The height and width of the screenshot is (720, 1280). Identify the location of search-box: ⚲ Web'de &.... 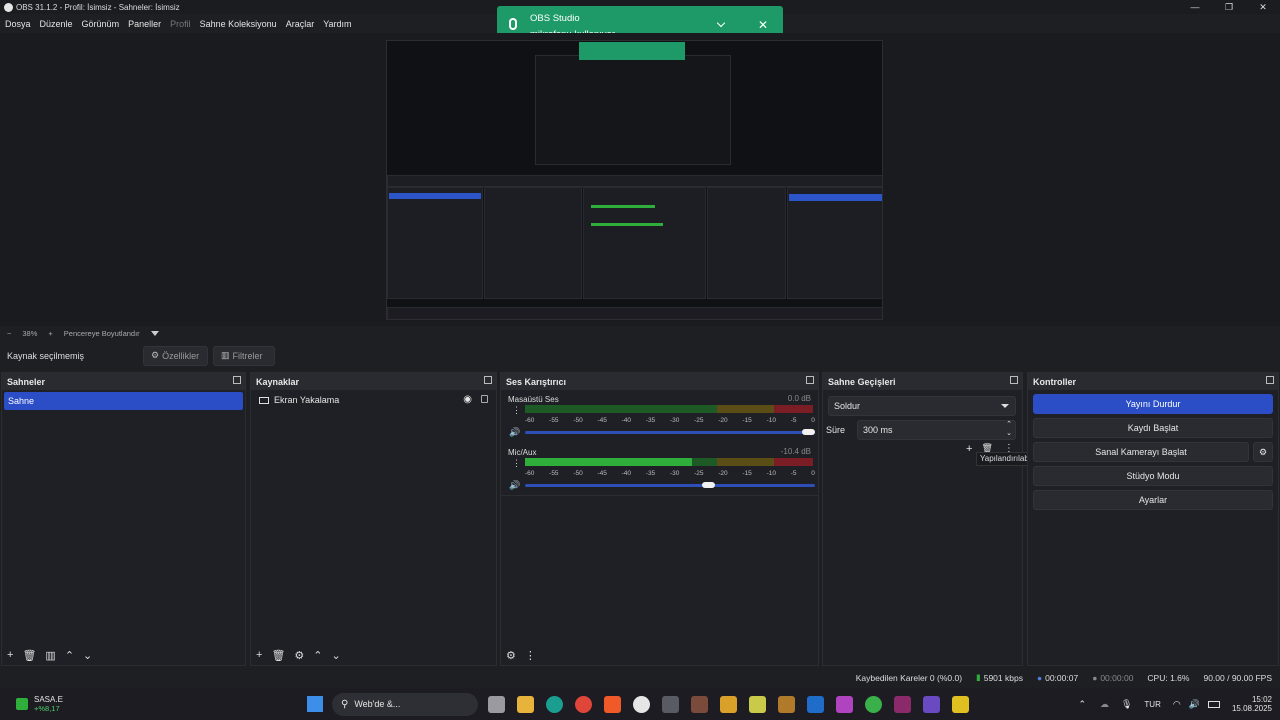
(405, 704).